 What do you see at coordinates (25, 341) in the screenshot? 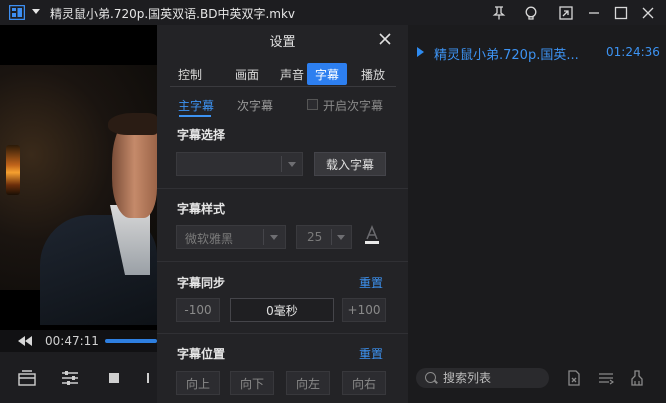
I see `rewind-icon` at bounding box center [25, 341].